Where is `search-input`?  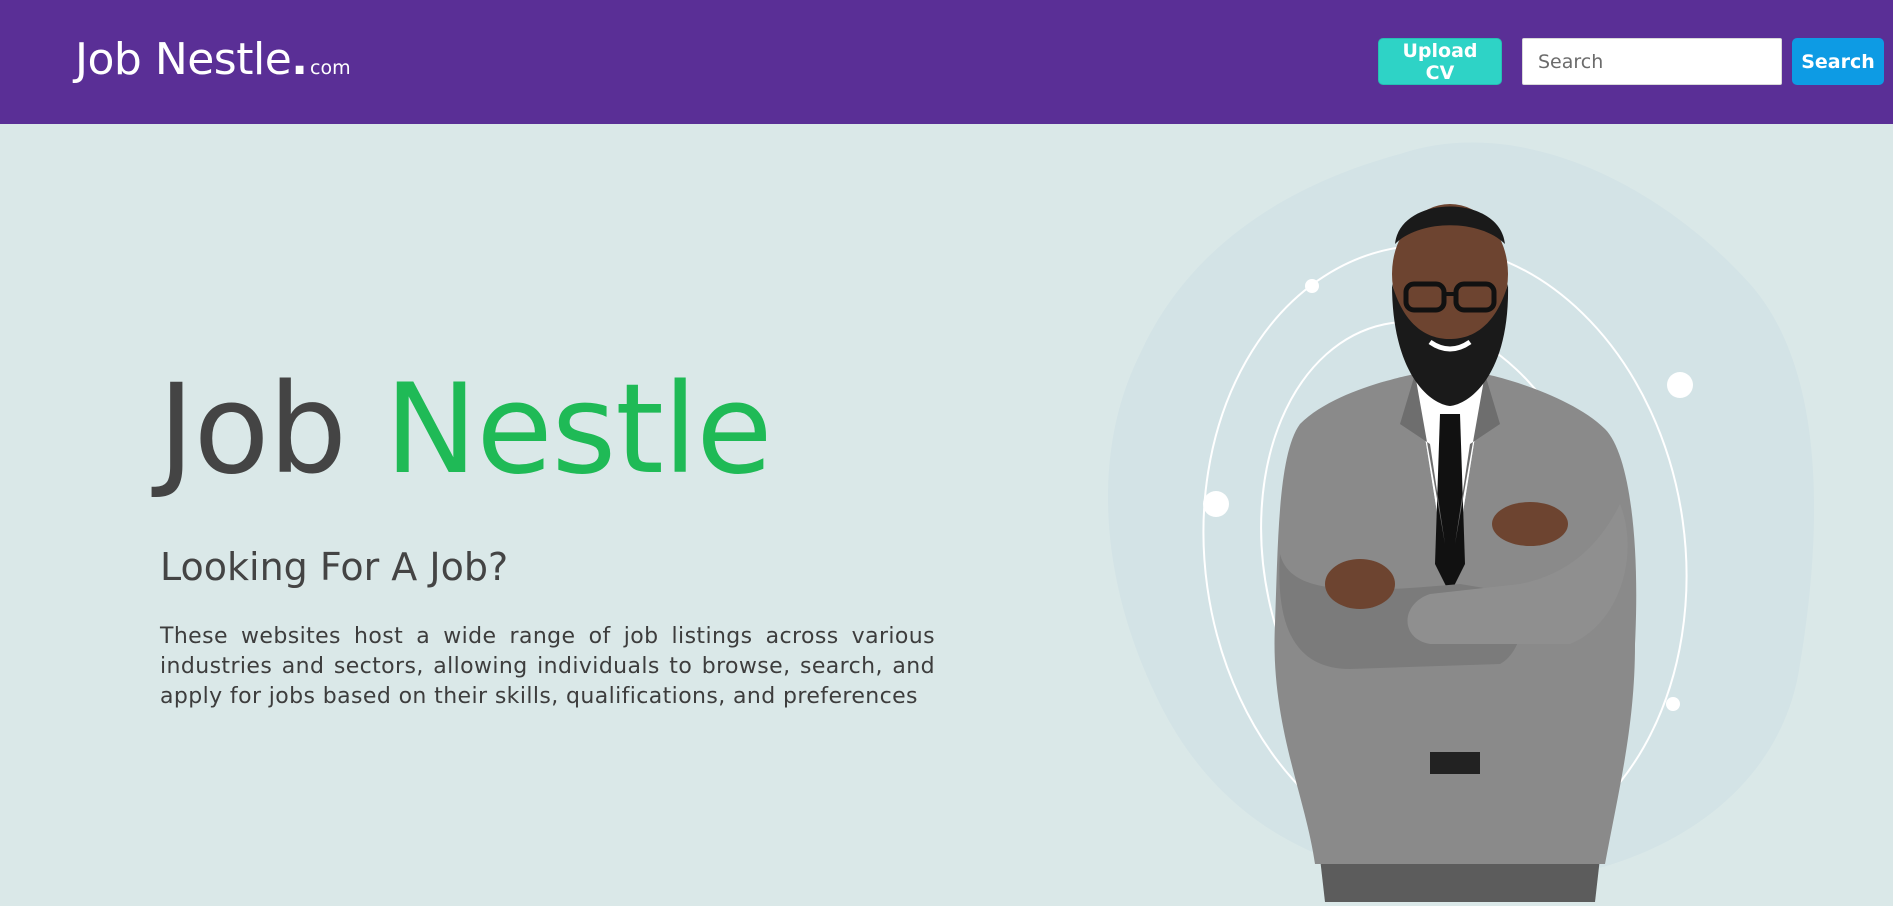
search-input is located at coordinates (1652, 61).